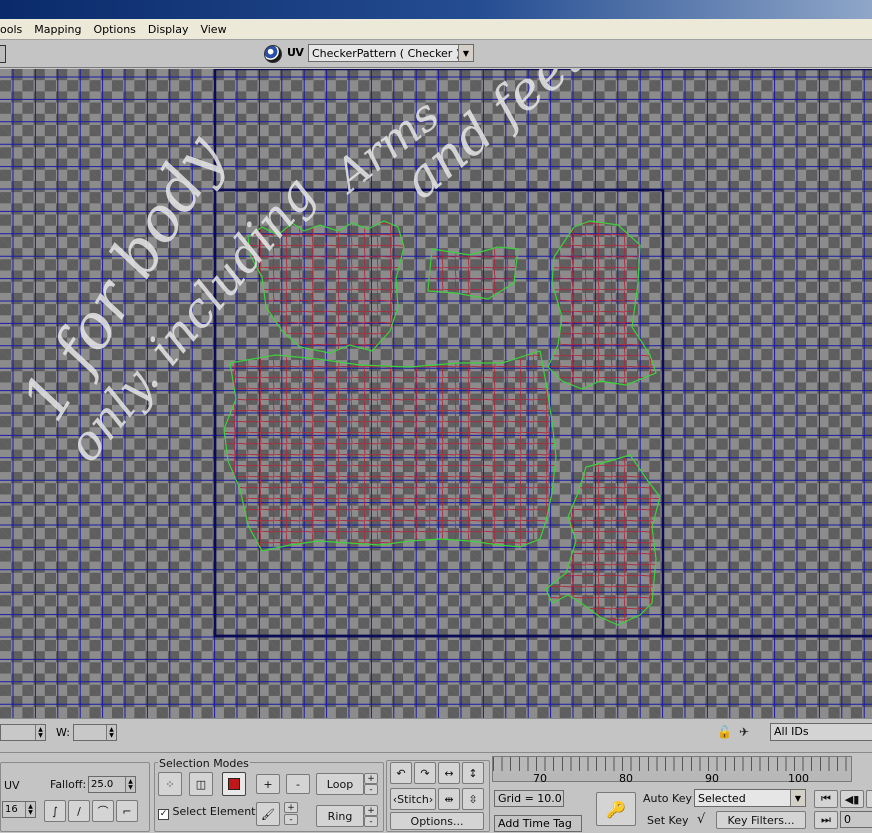 The width and height of the screenshot is (872, 833). I want to click on key-mode-toggle-icon: ⏭, so click(826, 820).